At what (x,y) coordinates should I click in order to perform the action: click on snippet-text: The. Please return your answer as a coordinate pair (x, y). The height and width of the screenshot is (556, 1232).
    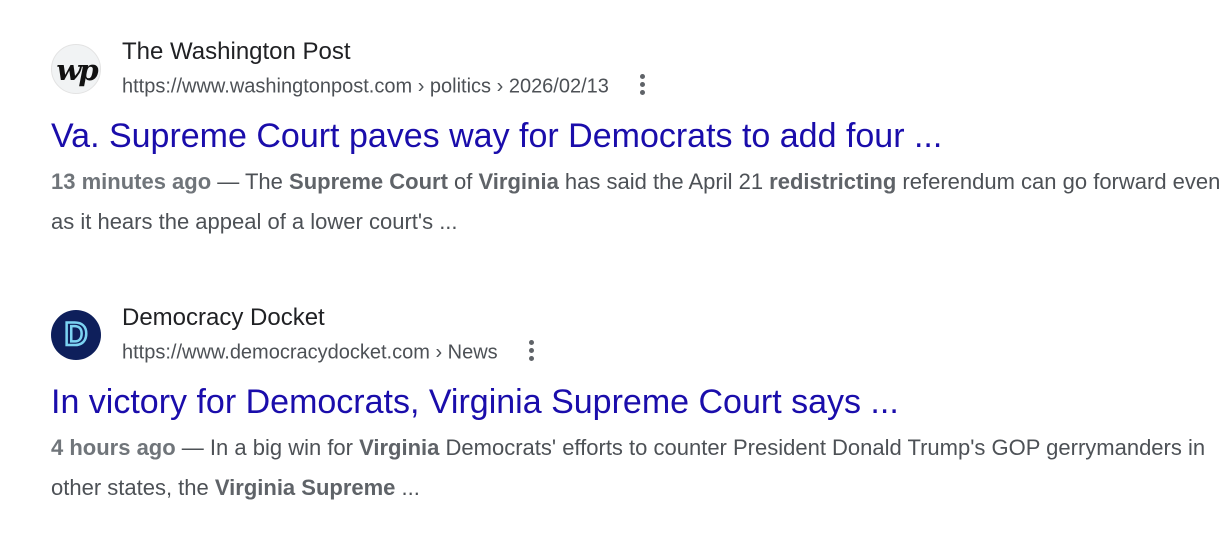
    Looking at the image, I should click on (267, 181).